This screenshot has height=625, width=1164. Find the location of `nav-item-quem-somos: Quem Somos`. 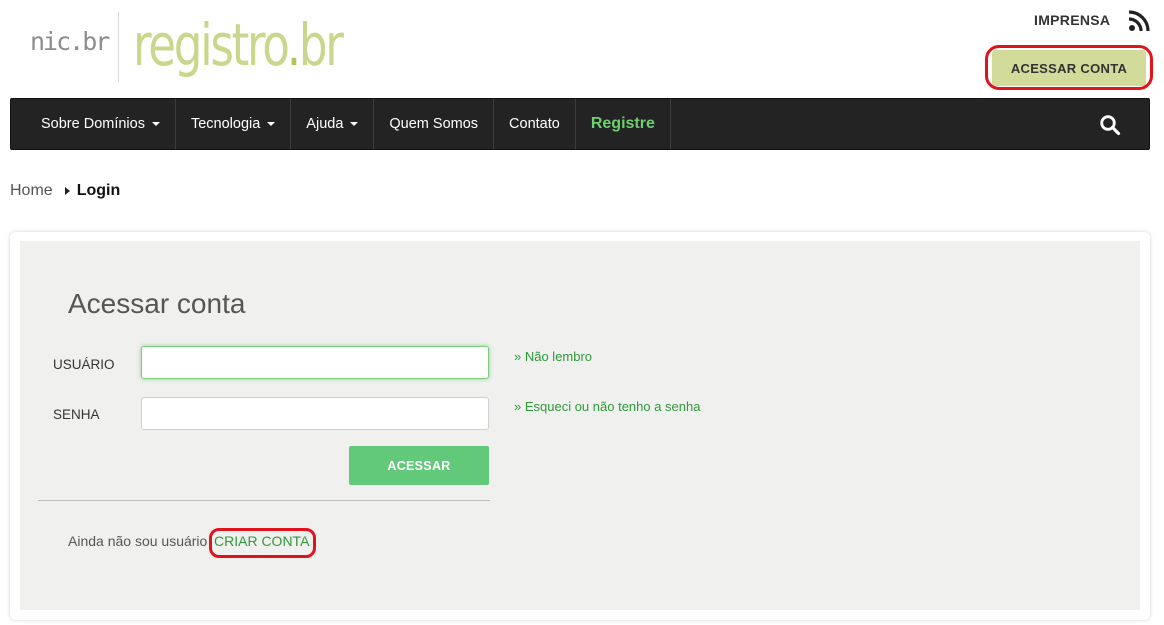

nav-item-quem-somos: Quem Somos is located at coordinates (434, 124).